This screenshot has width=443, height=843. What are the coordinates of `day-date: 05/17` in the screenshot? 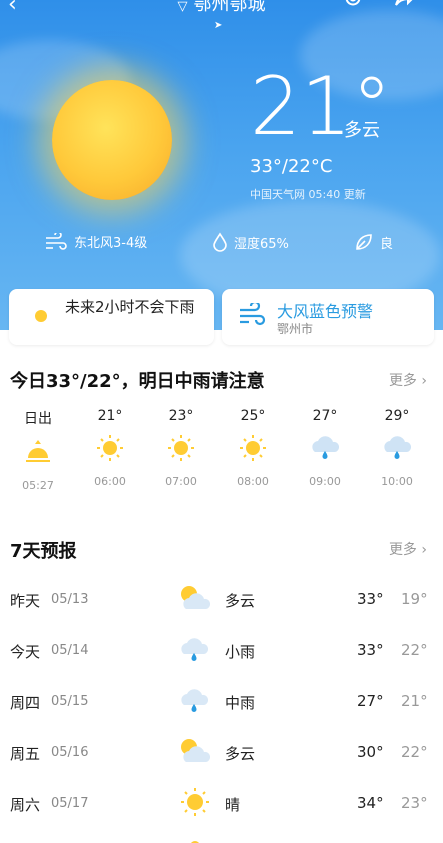 It's located at (70, 803).